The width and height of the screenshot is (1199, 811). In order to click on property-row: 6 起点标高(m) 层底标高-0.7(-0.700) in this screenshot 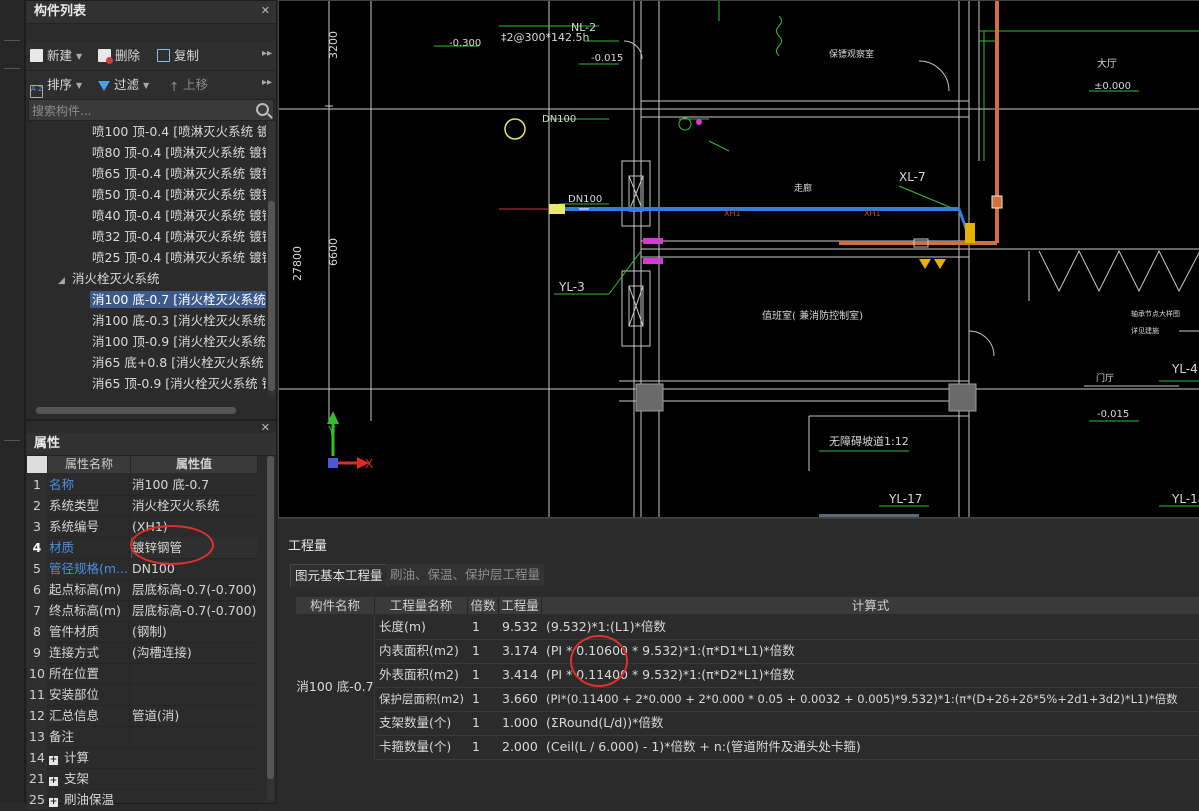, I will do `click(142, 590)`.